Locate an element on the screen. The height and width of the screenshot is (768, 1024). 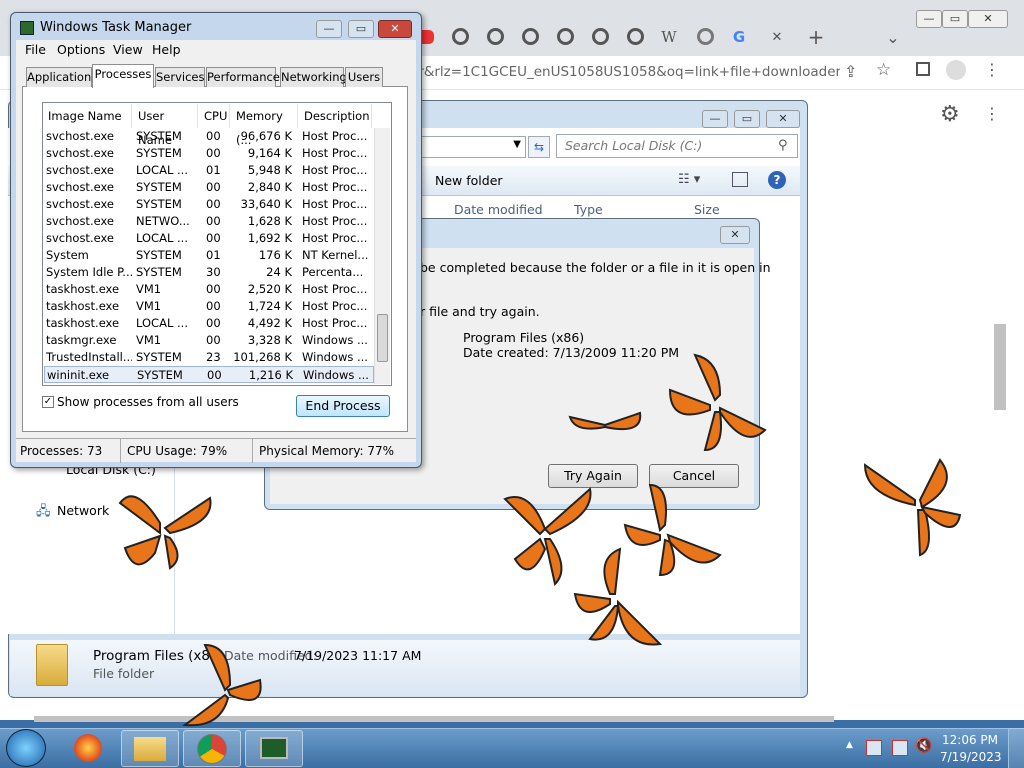
menu-view: View is located at coordinates (128, 49).